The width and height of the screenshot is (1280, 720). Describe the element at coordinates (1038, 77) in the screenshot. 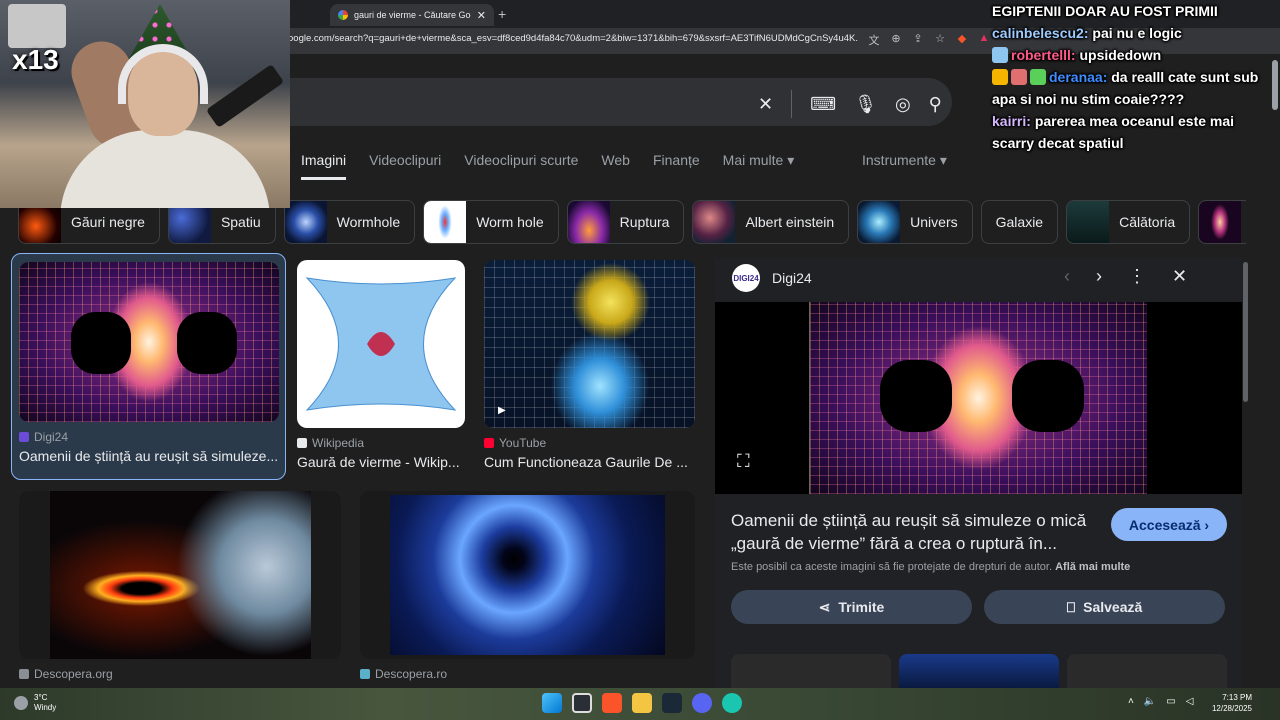

I see `subscriber-badge-icon` at that location.